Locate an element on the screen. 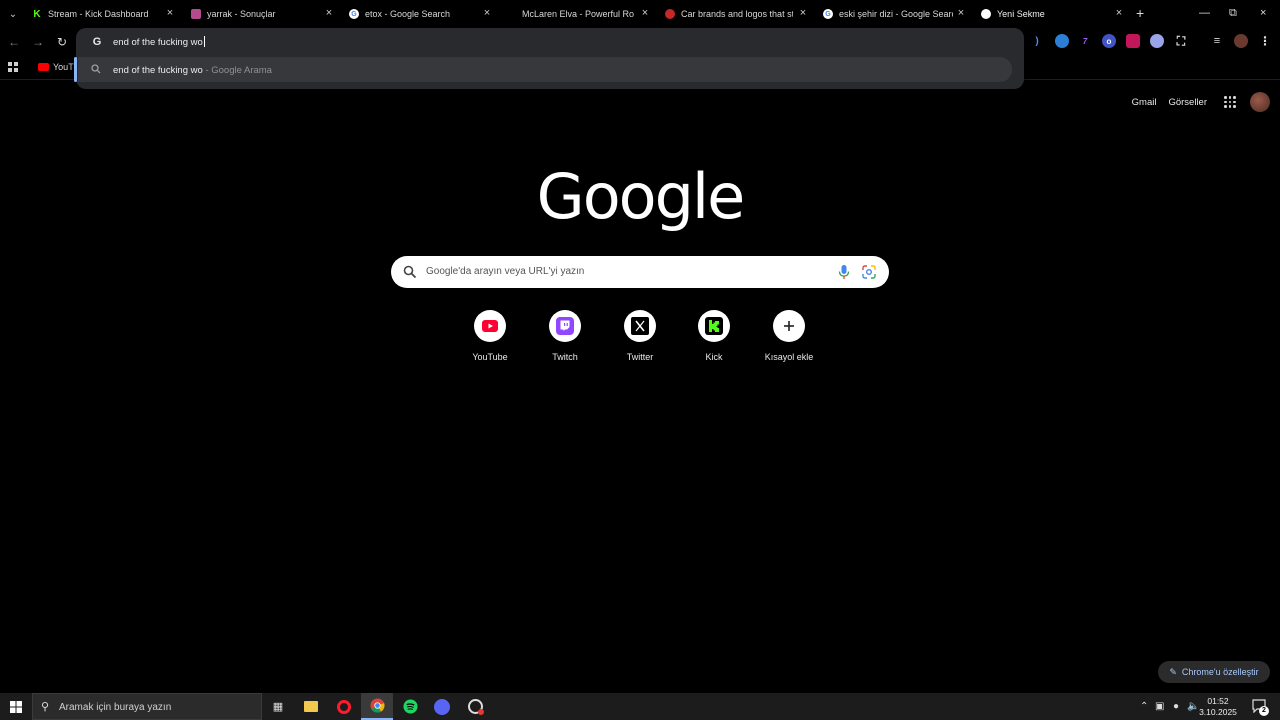  pencil-icon: ✎ is located at coordinates (1173, 671).